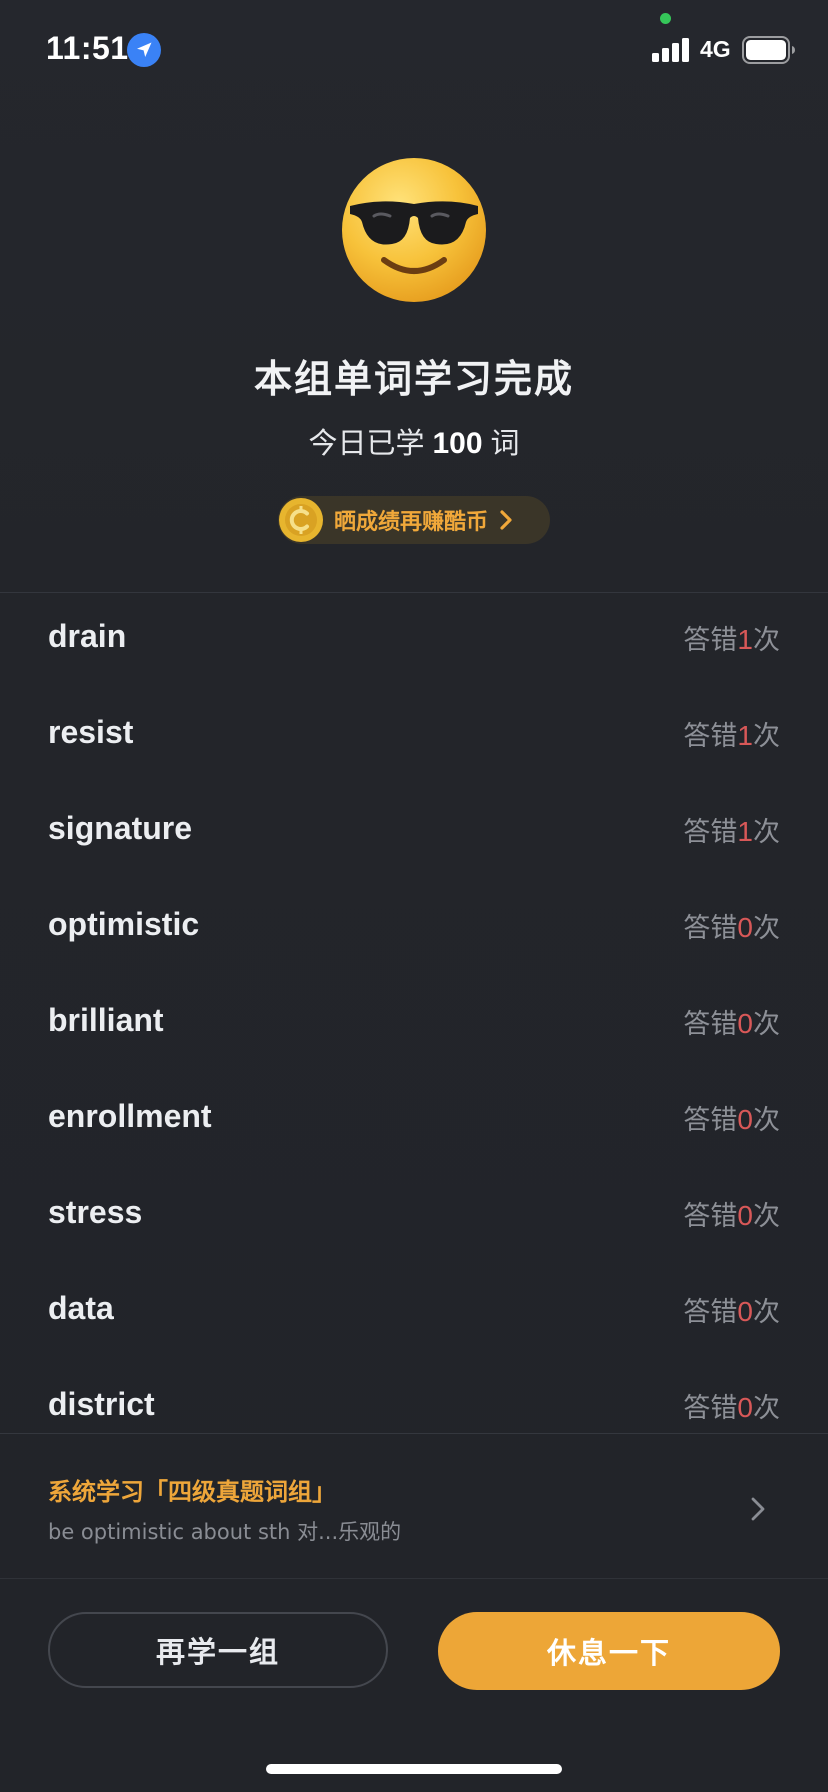  What do you see at coordinates (414, 642) in the screenshot?
I see `word-row: drain 答错1次` at bounding box center [414, 642].